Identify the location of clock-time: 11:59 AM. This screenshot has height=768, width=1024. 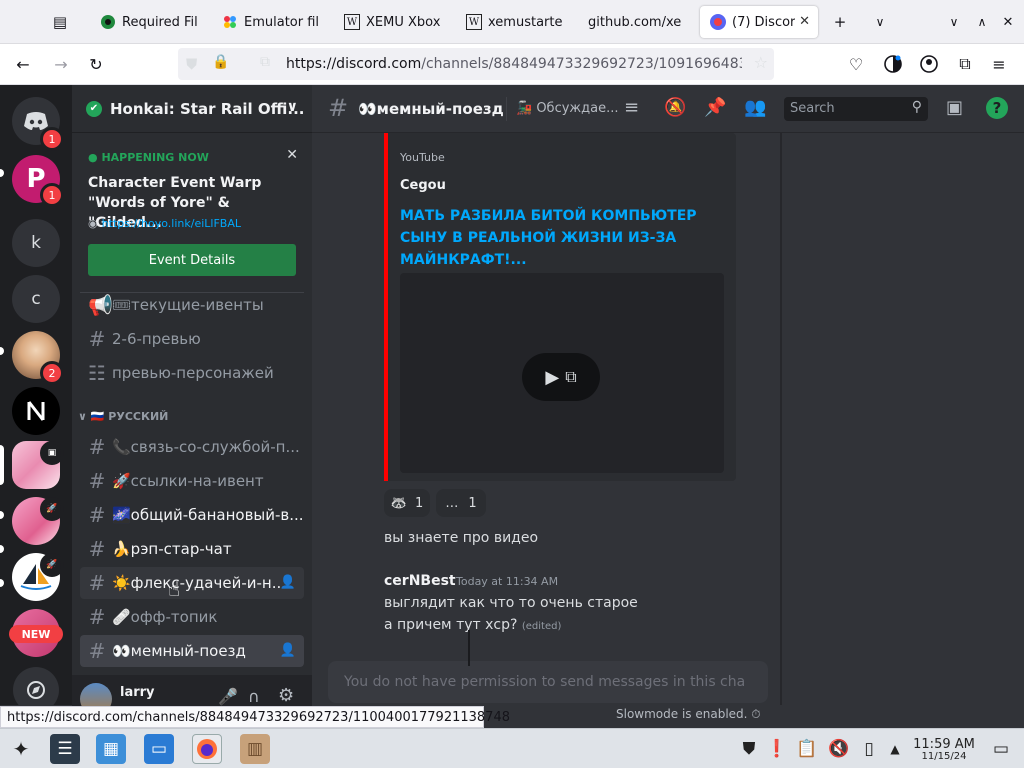
(944, 744).